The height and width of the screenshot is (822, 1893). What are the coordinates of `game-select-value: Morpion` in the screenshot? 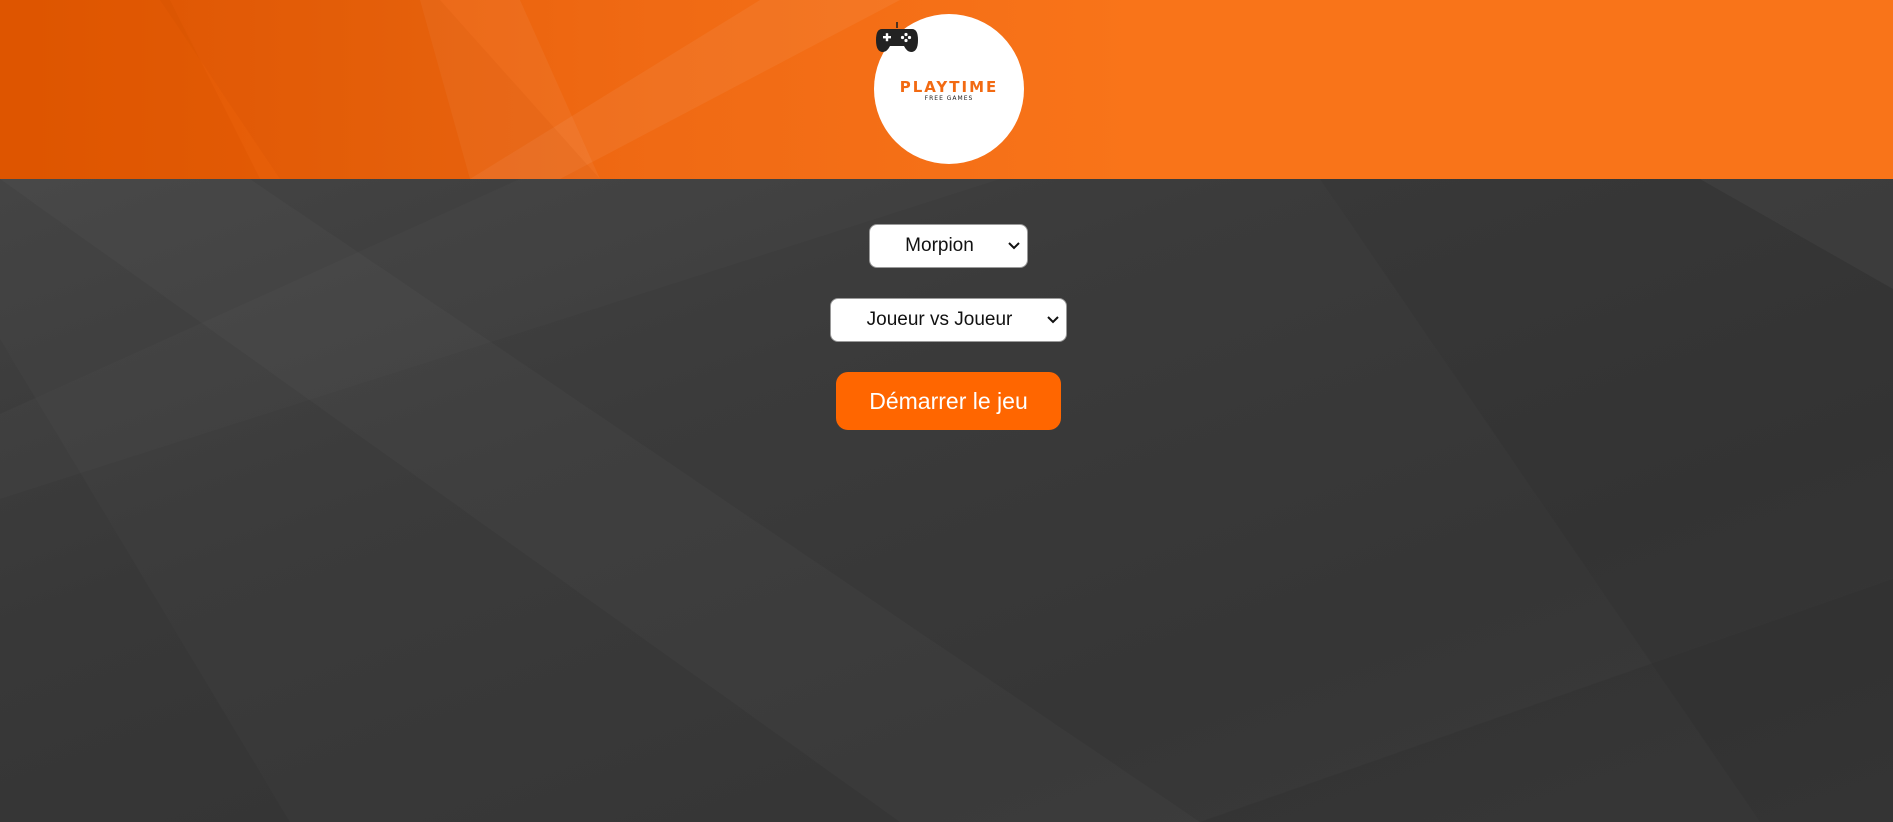 It's located at (939, 245).